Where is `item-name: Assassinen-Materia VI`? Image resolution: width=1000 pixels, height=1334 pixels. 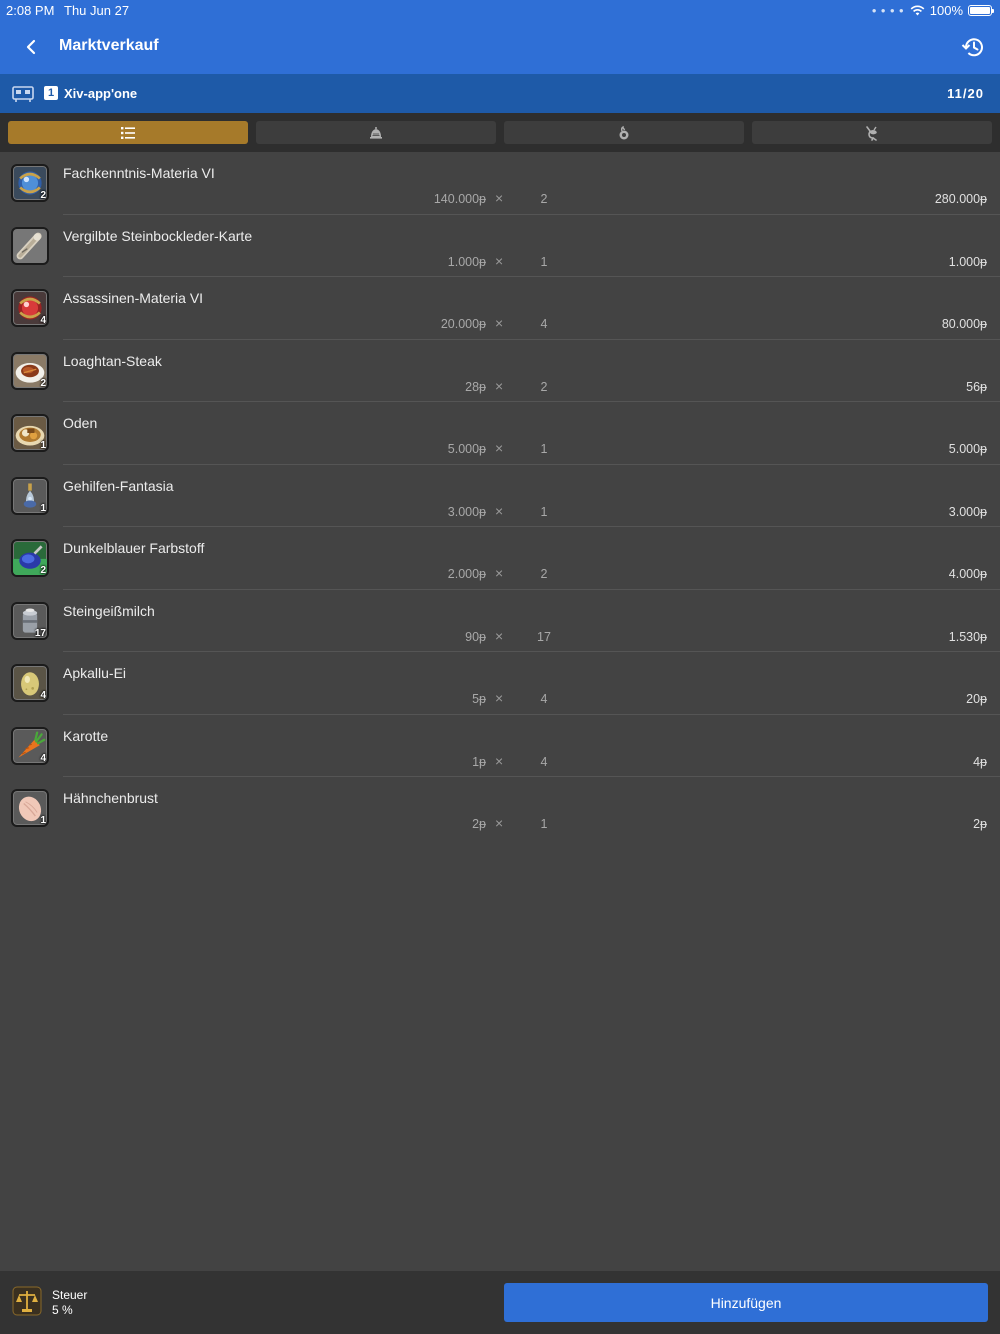
item-name: Assassinen-Materia VI is located at coordinates (133, 298).